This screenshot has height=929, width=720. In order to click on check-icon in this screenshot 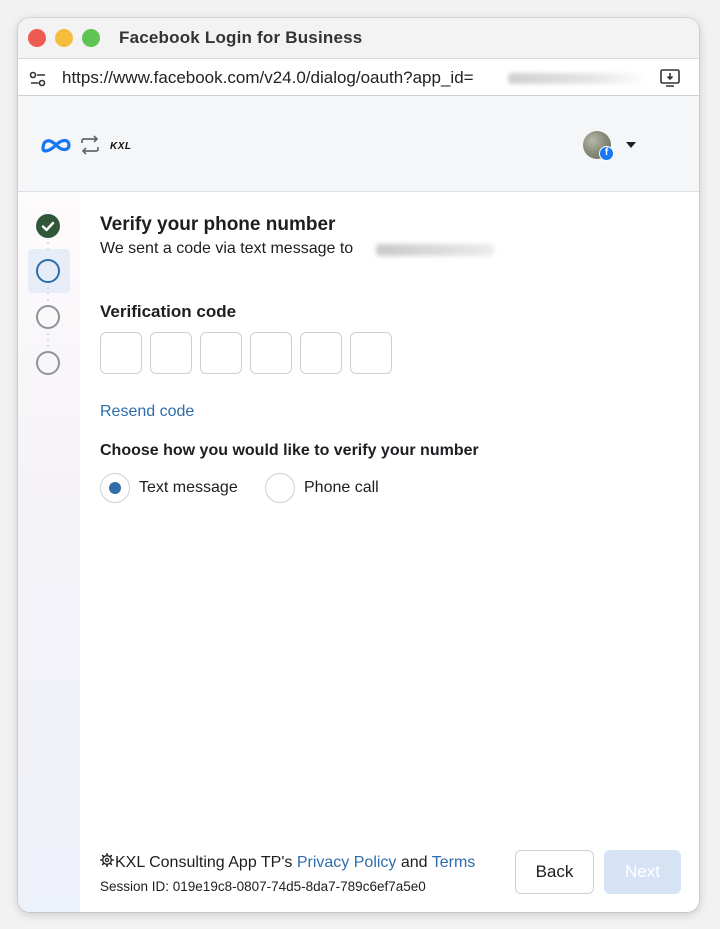, I will do `click(48, 226)`.